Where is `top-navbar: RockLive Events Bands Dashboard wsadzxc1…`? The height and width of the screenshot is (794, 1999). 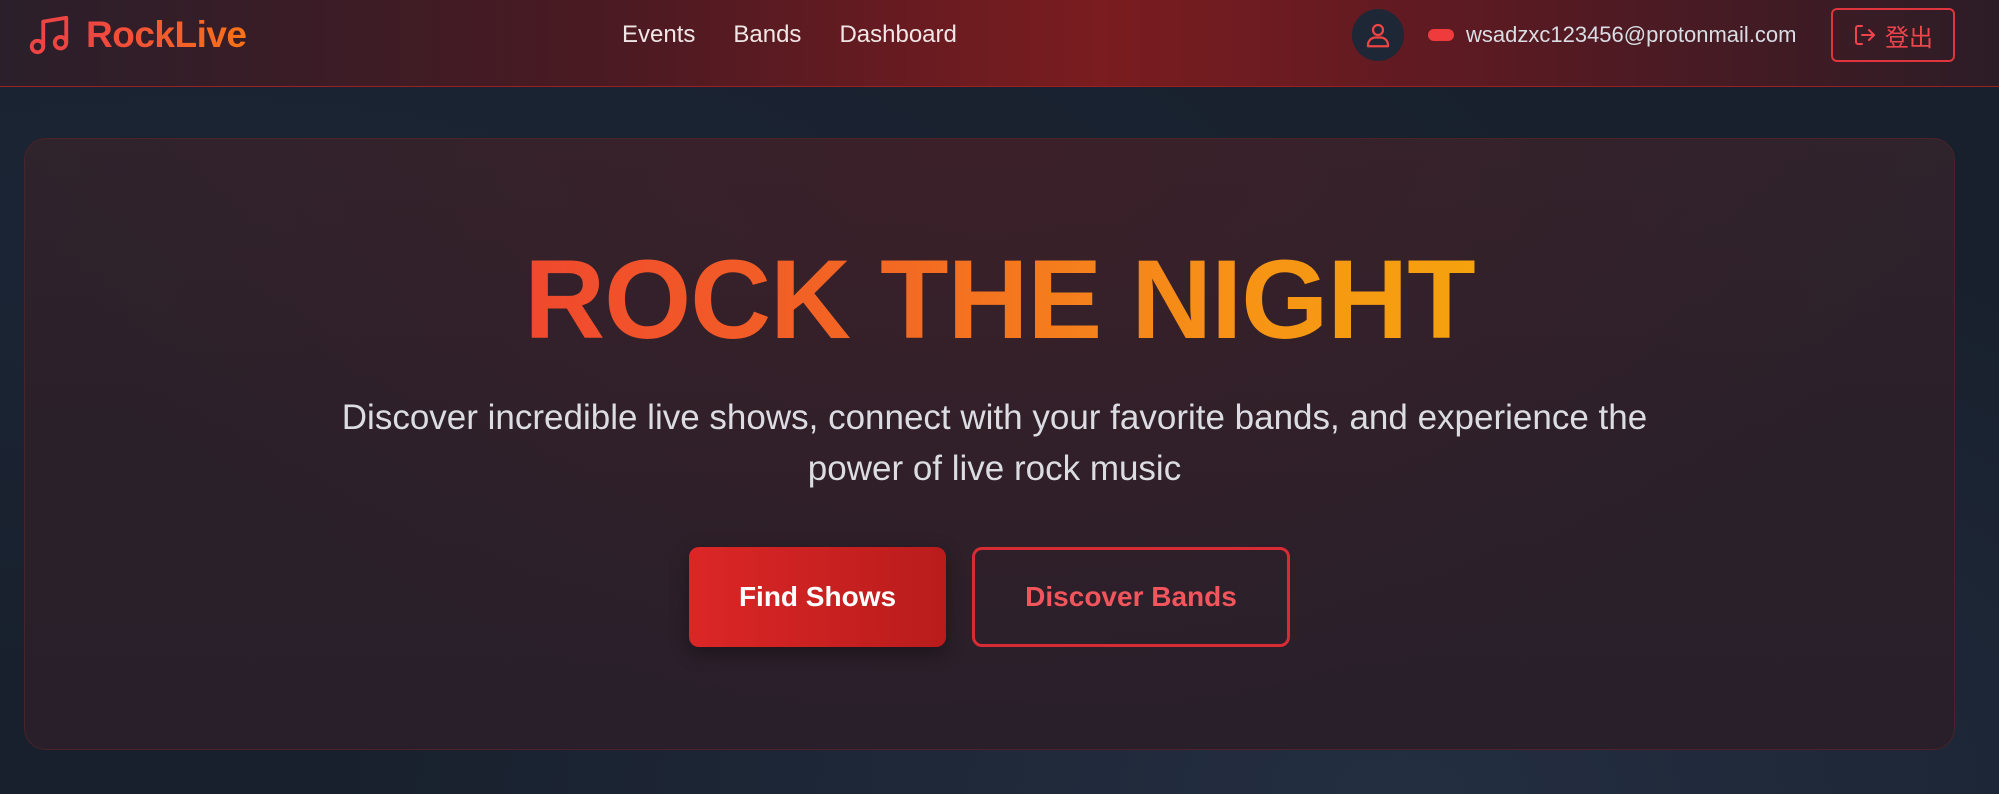
top-navbar: RockLive Events Bands Dashboard wsadzxc1… is located at coordinates (999, 43).